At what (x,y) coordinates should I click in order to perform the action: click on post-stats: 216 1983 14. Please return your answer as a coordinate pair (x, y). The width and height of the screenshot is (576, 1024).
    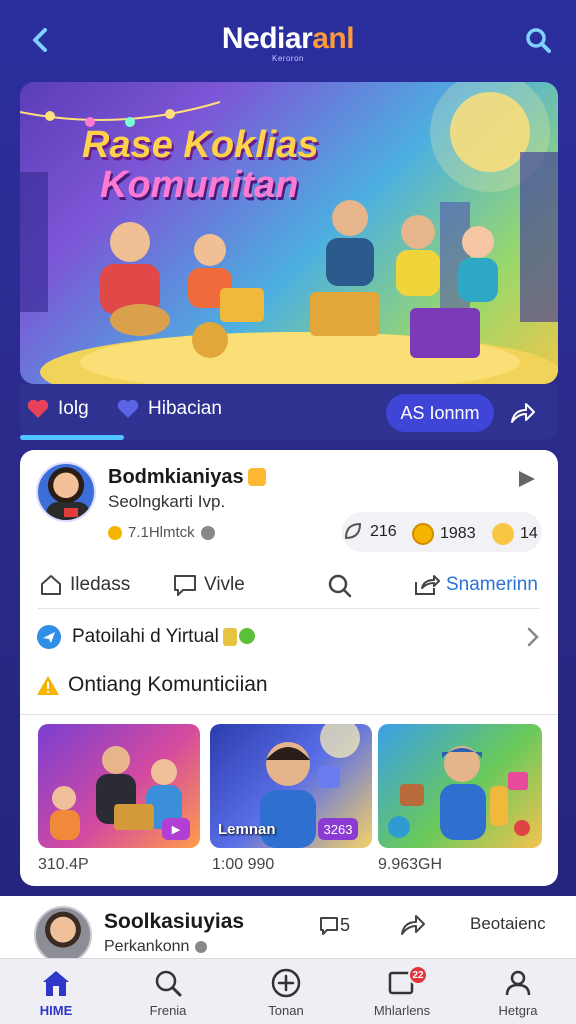
    Looking at the image, I should click on (442, 532).